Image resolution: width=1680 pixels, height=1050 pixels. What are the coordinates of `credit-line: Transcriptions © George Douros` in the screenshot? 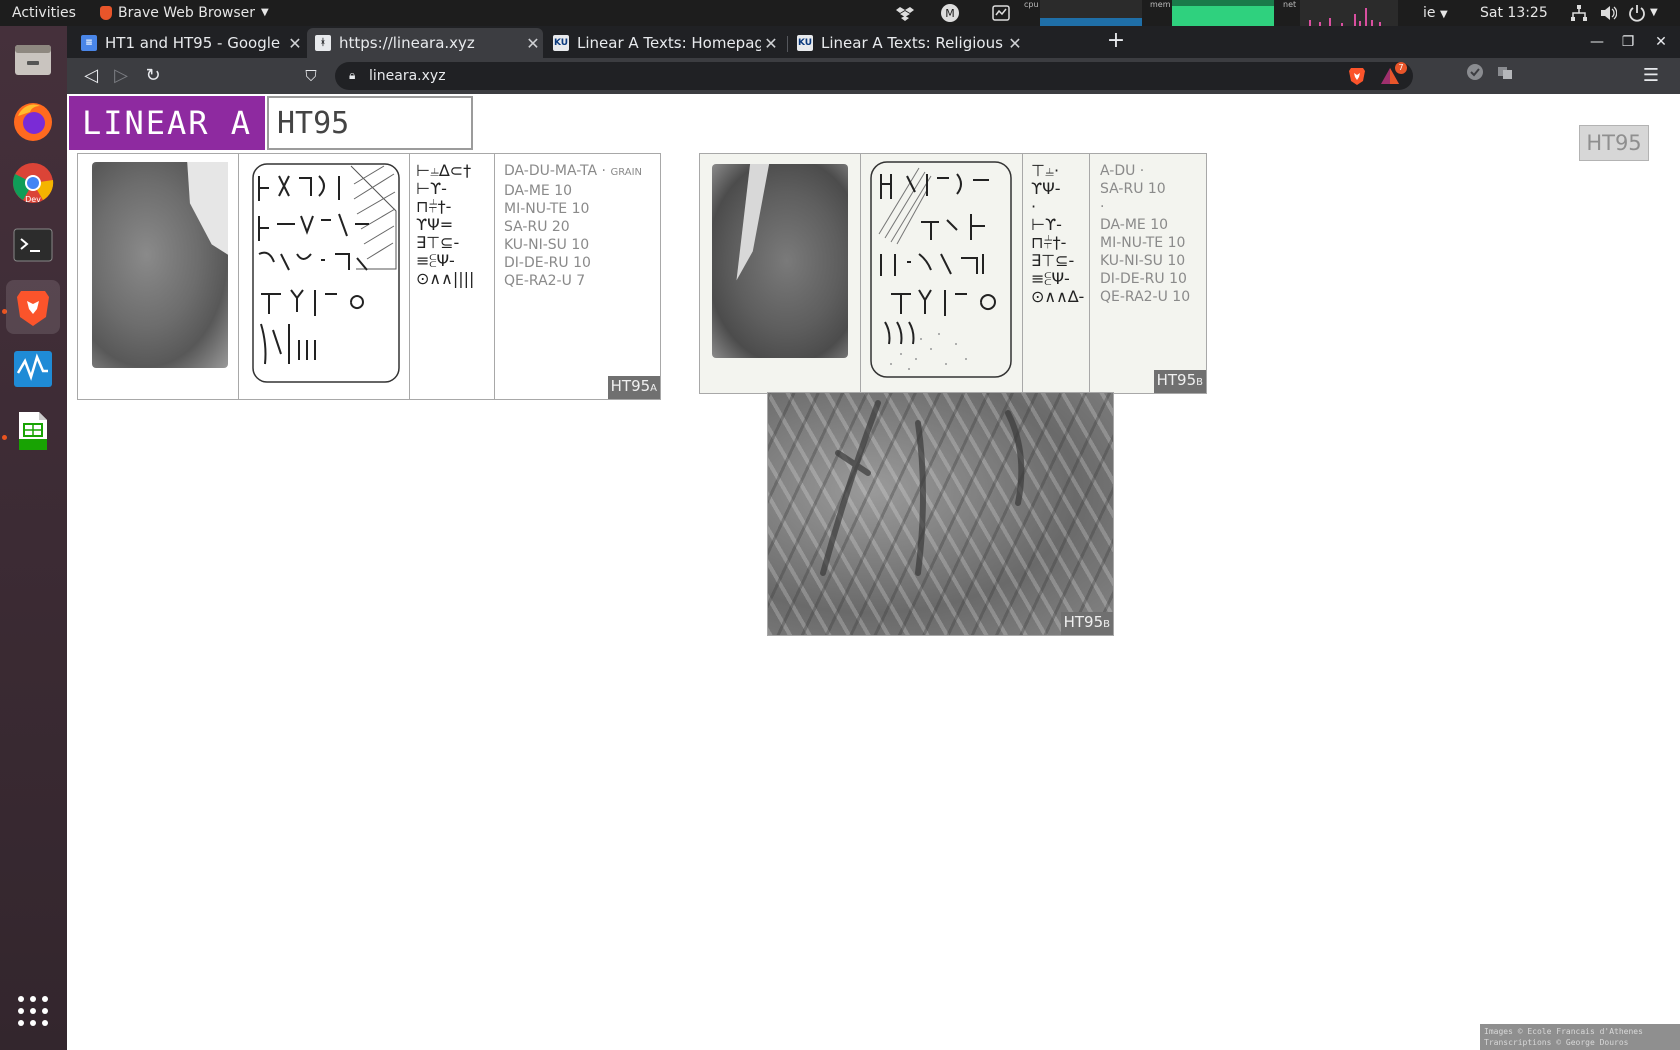 It's located at (1556, 1042).